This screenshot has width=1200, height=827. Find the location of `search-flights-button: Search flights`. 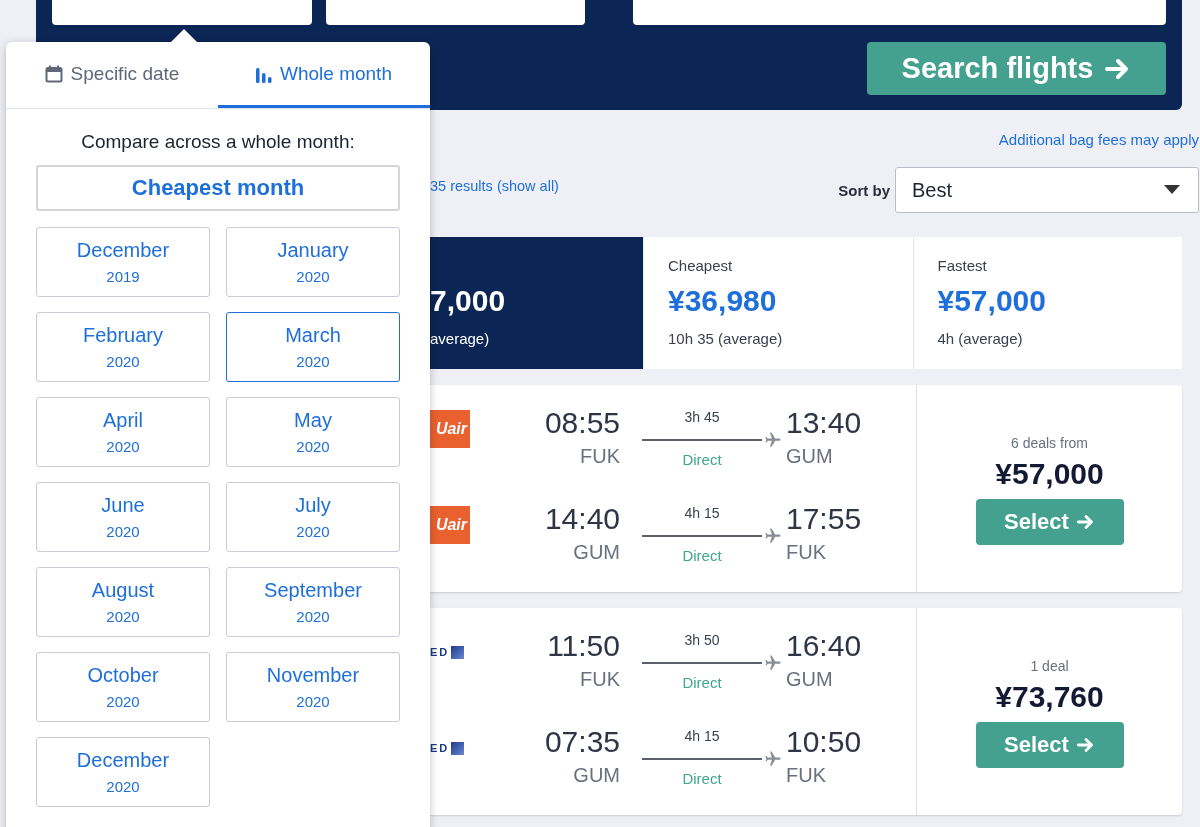

search-flights-button: Search flights is located at coordinates (1016, 68).